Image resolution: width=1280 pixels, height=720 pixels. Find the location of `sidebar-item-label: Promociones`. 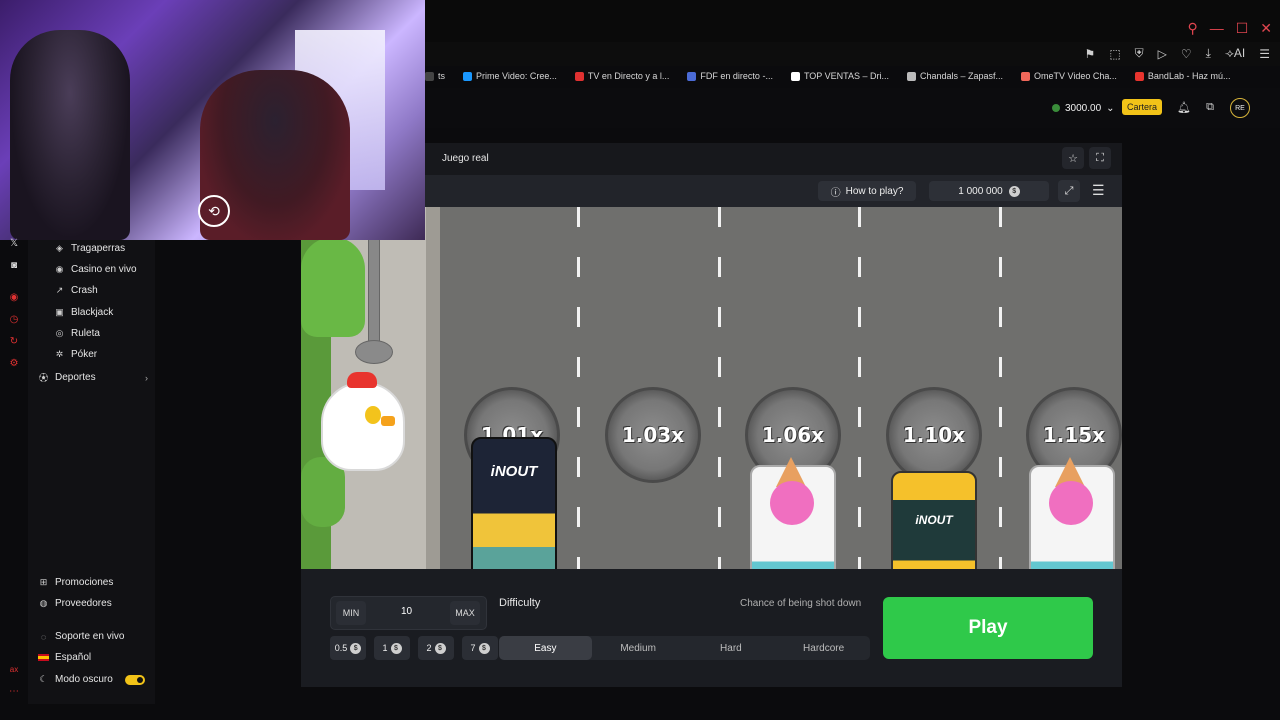

sidebar-item-label: Promociones is located at coordinates (84, 582).